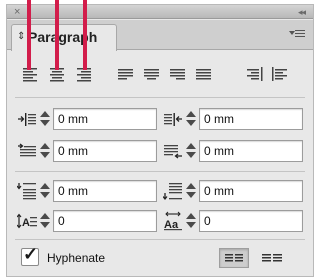 The height and width of the screenshot is (279, 320). I want to click on svg-text: A, so click(26, 223).